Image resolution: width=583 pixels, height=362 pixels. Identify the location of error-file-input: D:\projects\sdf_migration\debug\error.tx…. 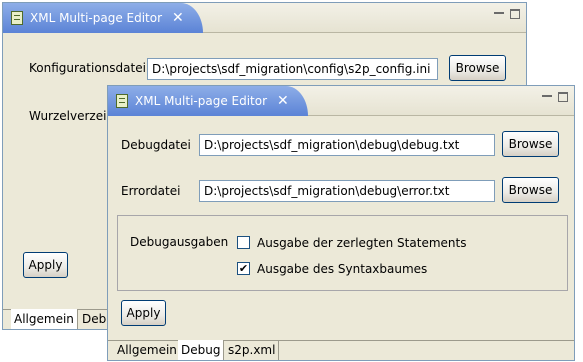
(347, 191).